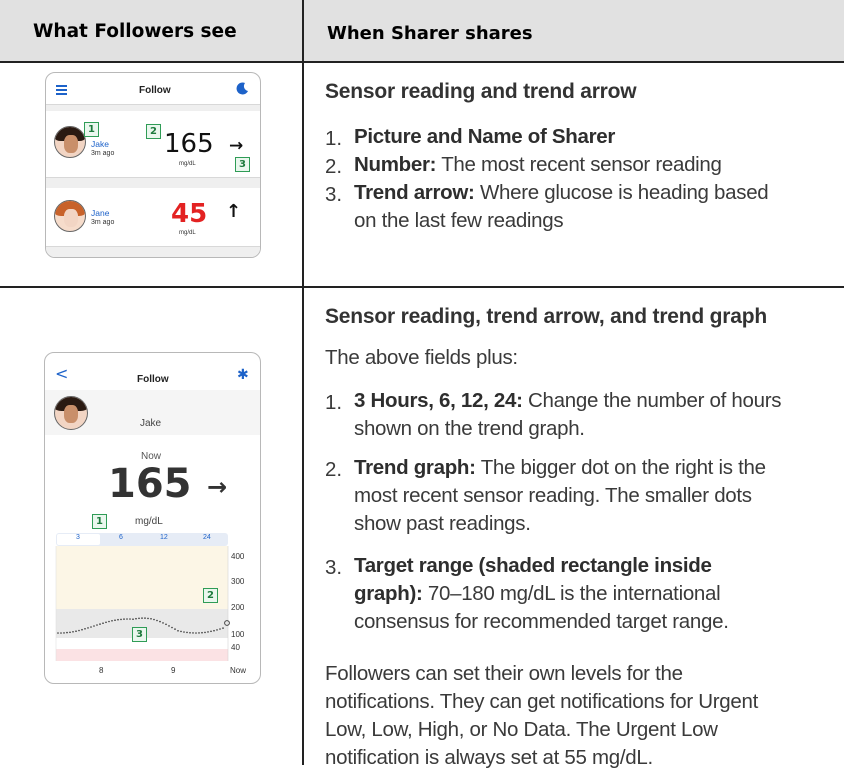  Describe the element at coordinates (334, 469) in the screenshot. I see `s2-item2-number: 2.` at that location.